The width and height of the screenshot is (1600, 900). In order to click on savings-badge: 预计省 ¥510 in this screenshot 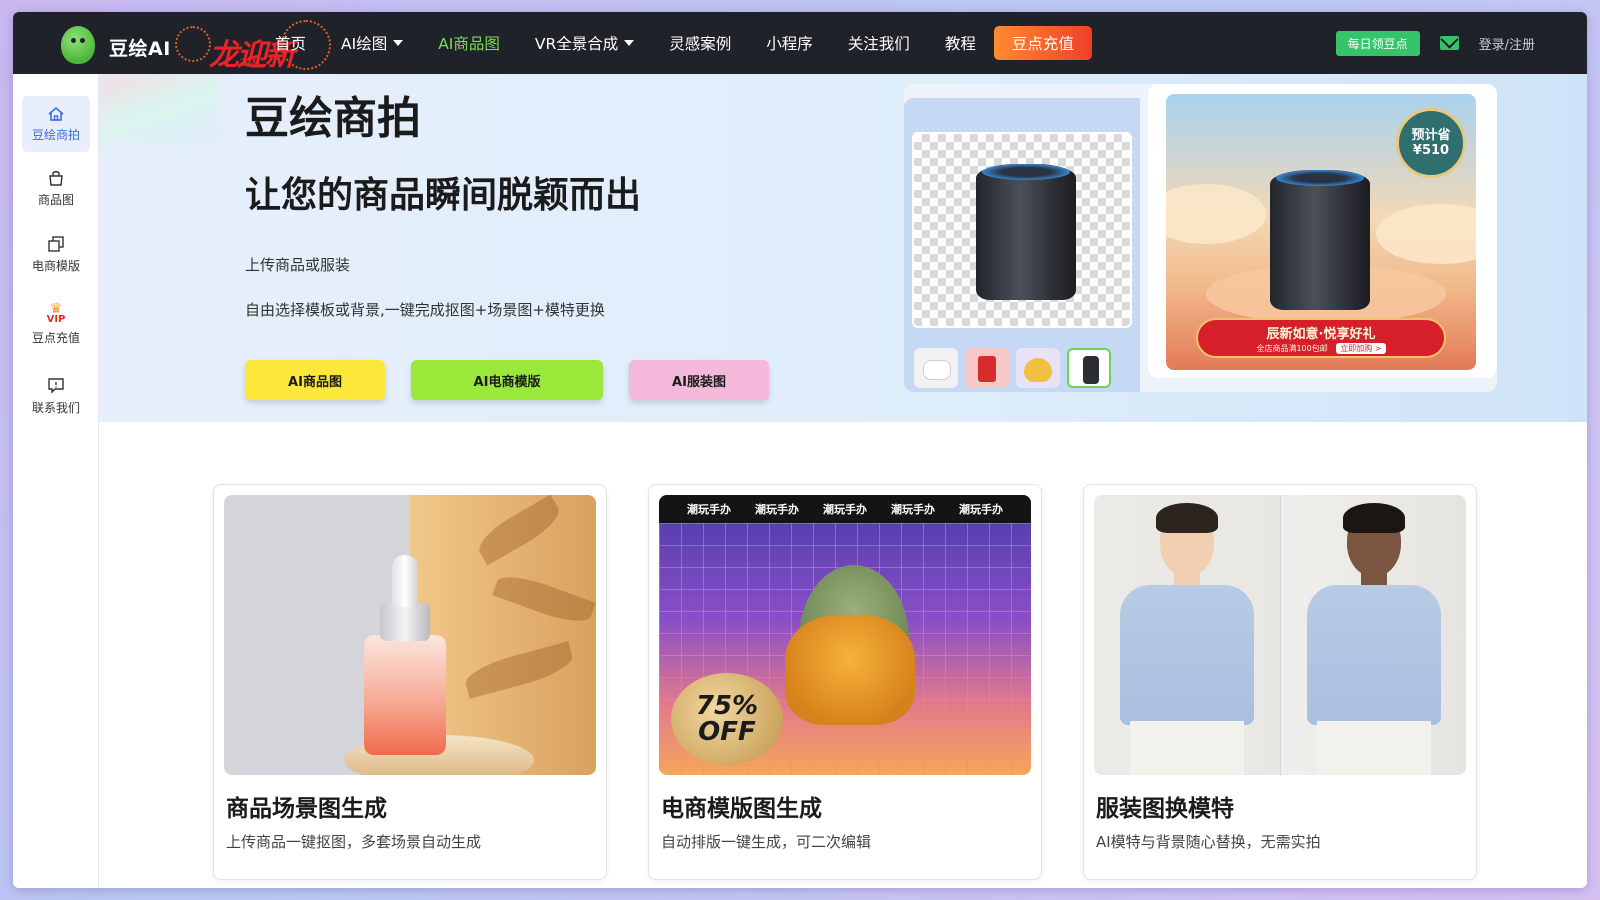, I will do `click(1431, 143)`.